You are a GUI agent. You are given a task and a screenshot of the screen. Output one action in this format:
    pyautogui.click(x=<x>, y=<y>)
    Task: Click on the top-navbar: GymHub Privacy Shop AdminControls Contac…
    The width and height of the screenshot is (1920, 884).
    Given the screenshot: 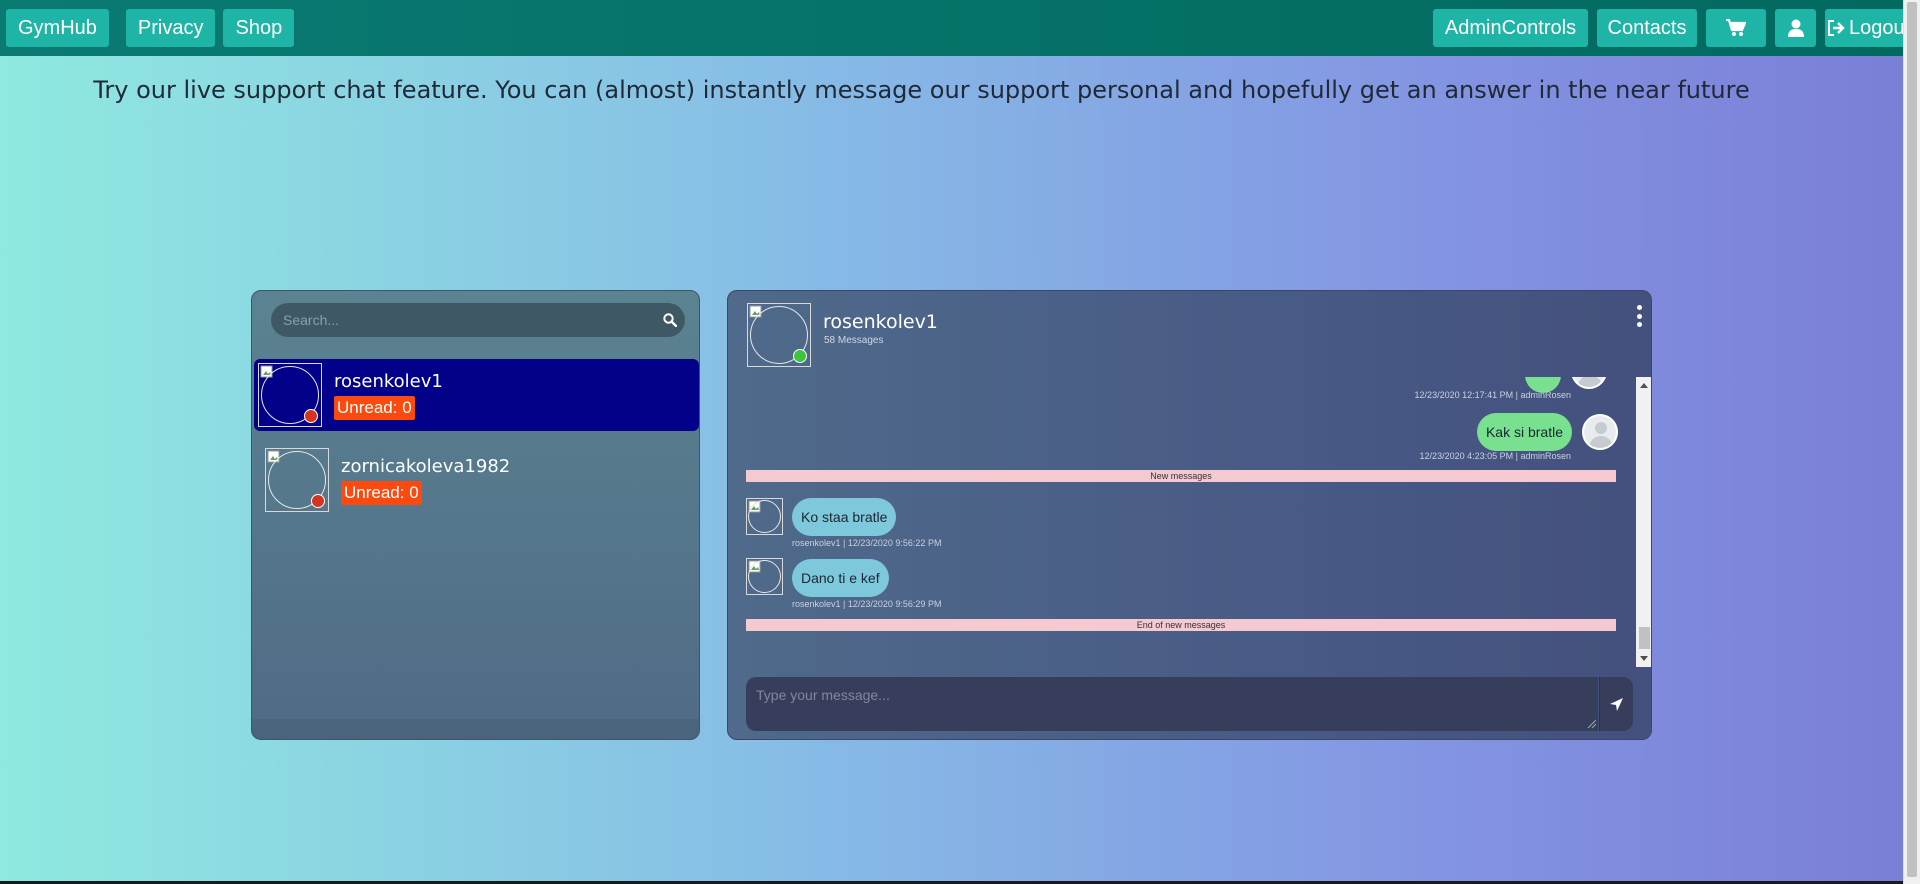 What is the action you would take?
    pyautogui.click(x=951, y=28)
    